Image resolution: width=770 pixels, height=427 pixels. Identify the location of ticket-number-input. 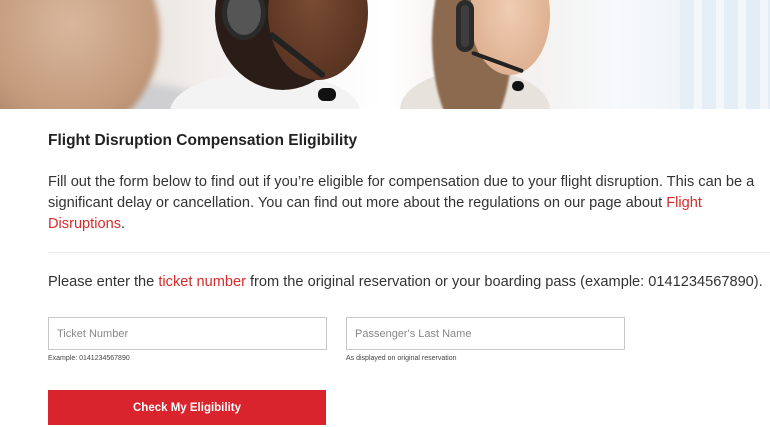
(187, 333).